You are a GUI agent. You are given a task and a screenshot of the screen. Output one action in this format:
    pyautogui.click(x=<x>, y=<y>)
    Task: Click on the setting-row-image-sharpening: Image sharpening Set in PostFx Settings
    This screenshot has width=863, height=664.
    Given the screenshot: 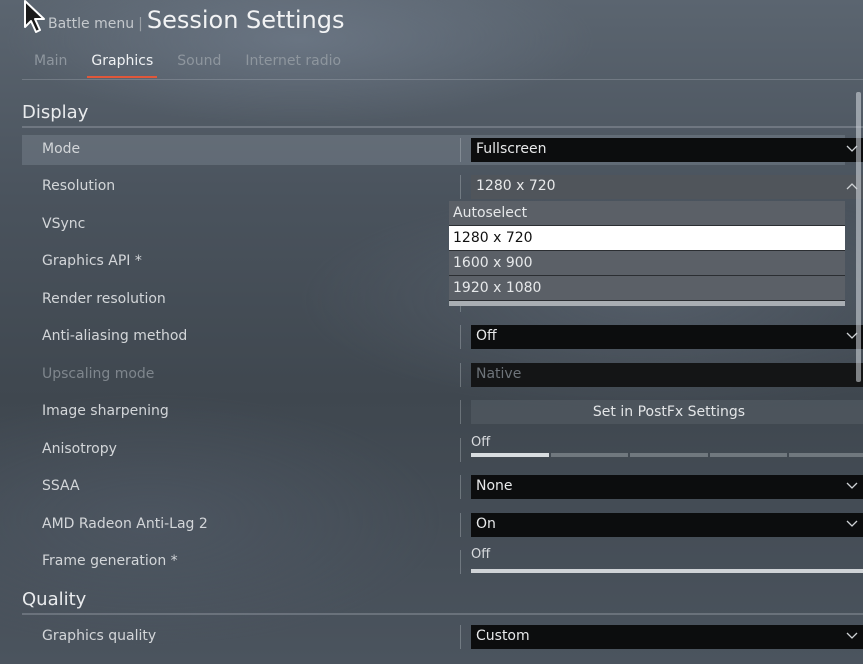 What is the action you would take?
    pyautogui.click(x=442, y=412)
    